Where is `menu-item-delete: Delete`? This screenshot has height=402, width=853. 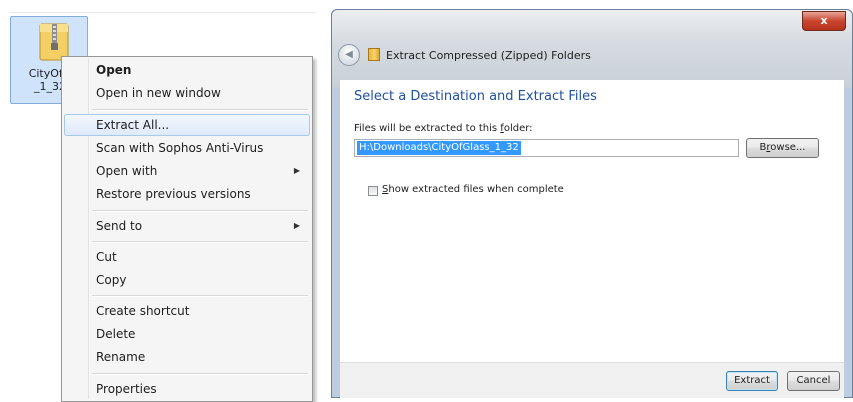 menu-item-delete: Delete is located at coordinates (187, 334).